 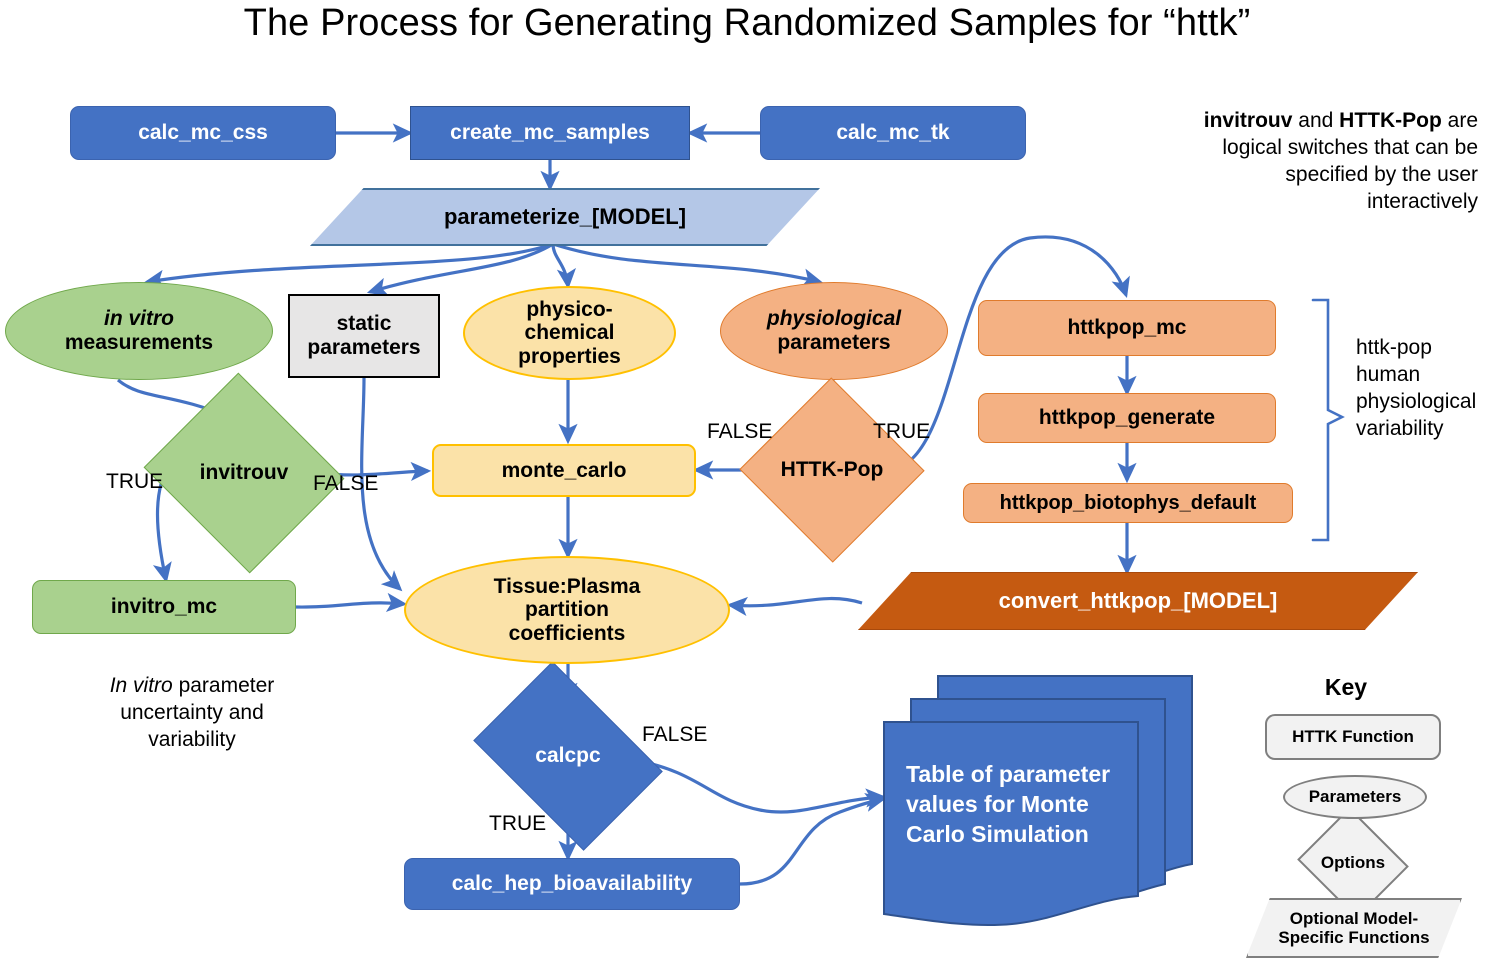 I want to click on annotation-mid: and, so click(x=1316, y=120).